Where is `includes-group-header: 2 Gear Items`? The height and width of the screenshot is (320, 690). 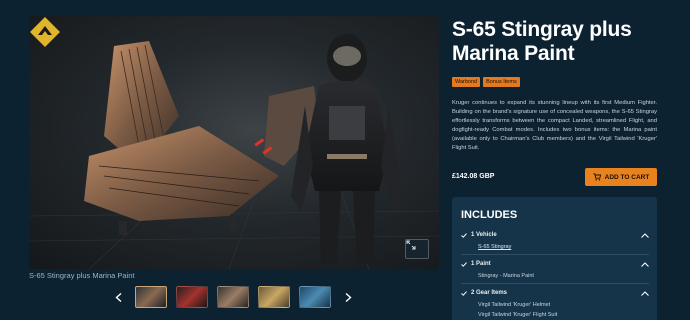
includes-group-header: 2 Gear Items is located at coordinates (555, 293).